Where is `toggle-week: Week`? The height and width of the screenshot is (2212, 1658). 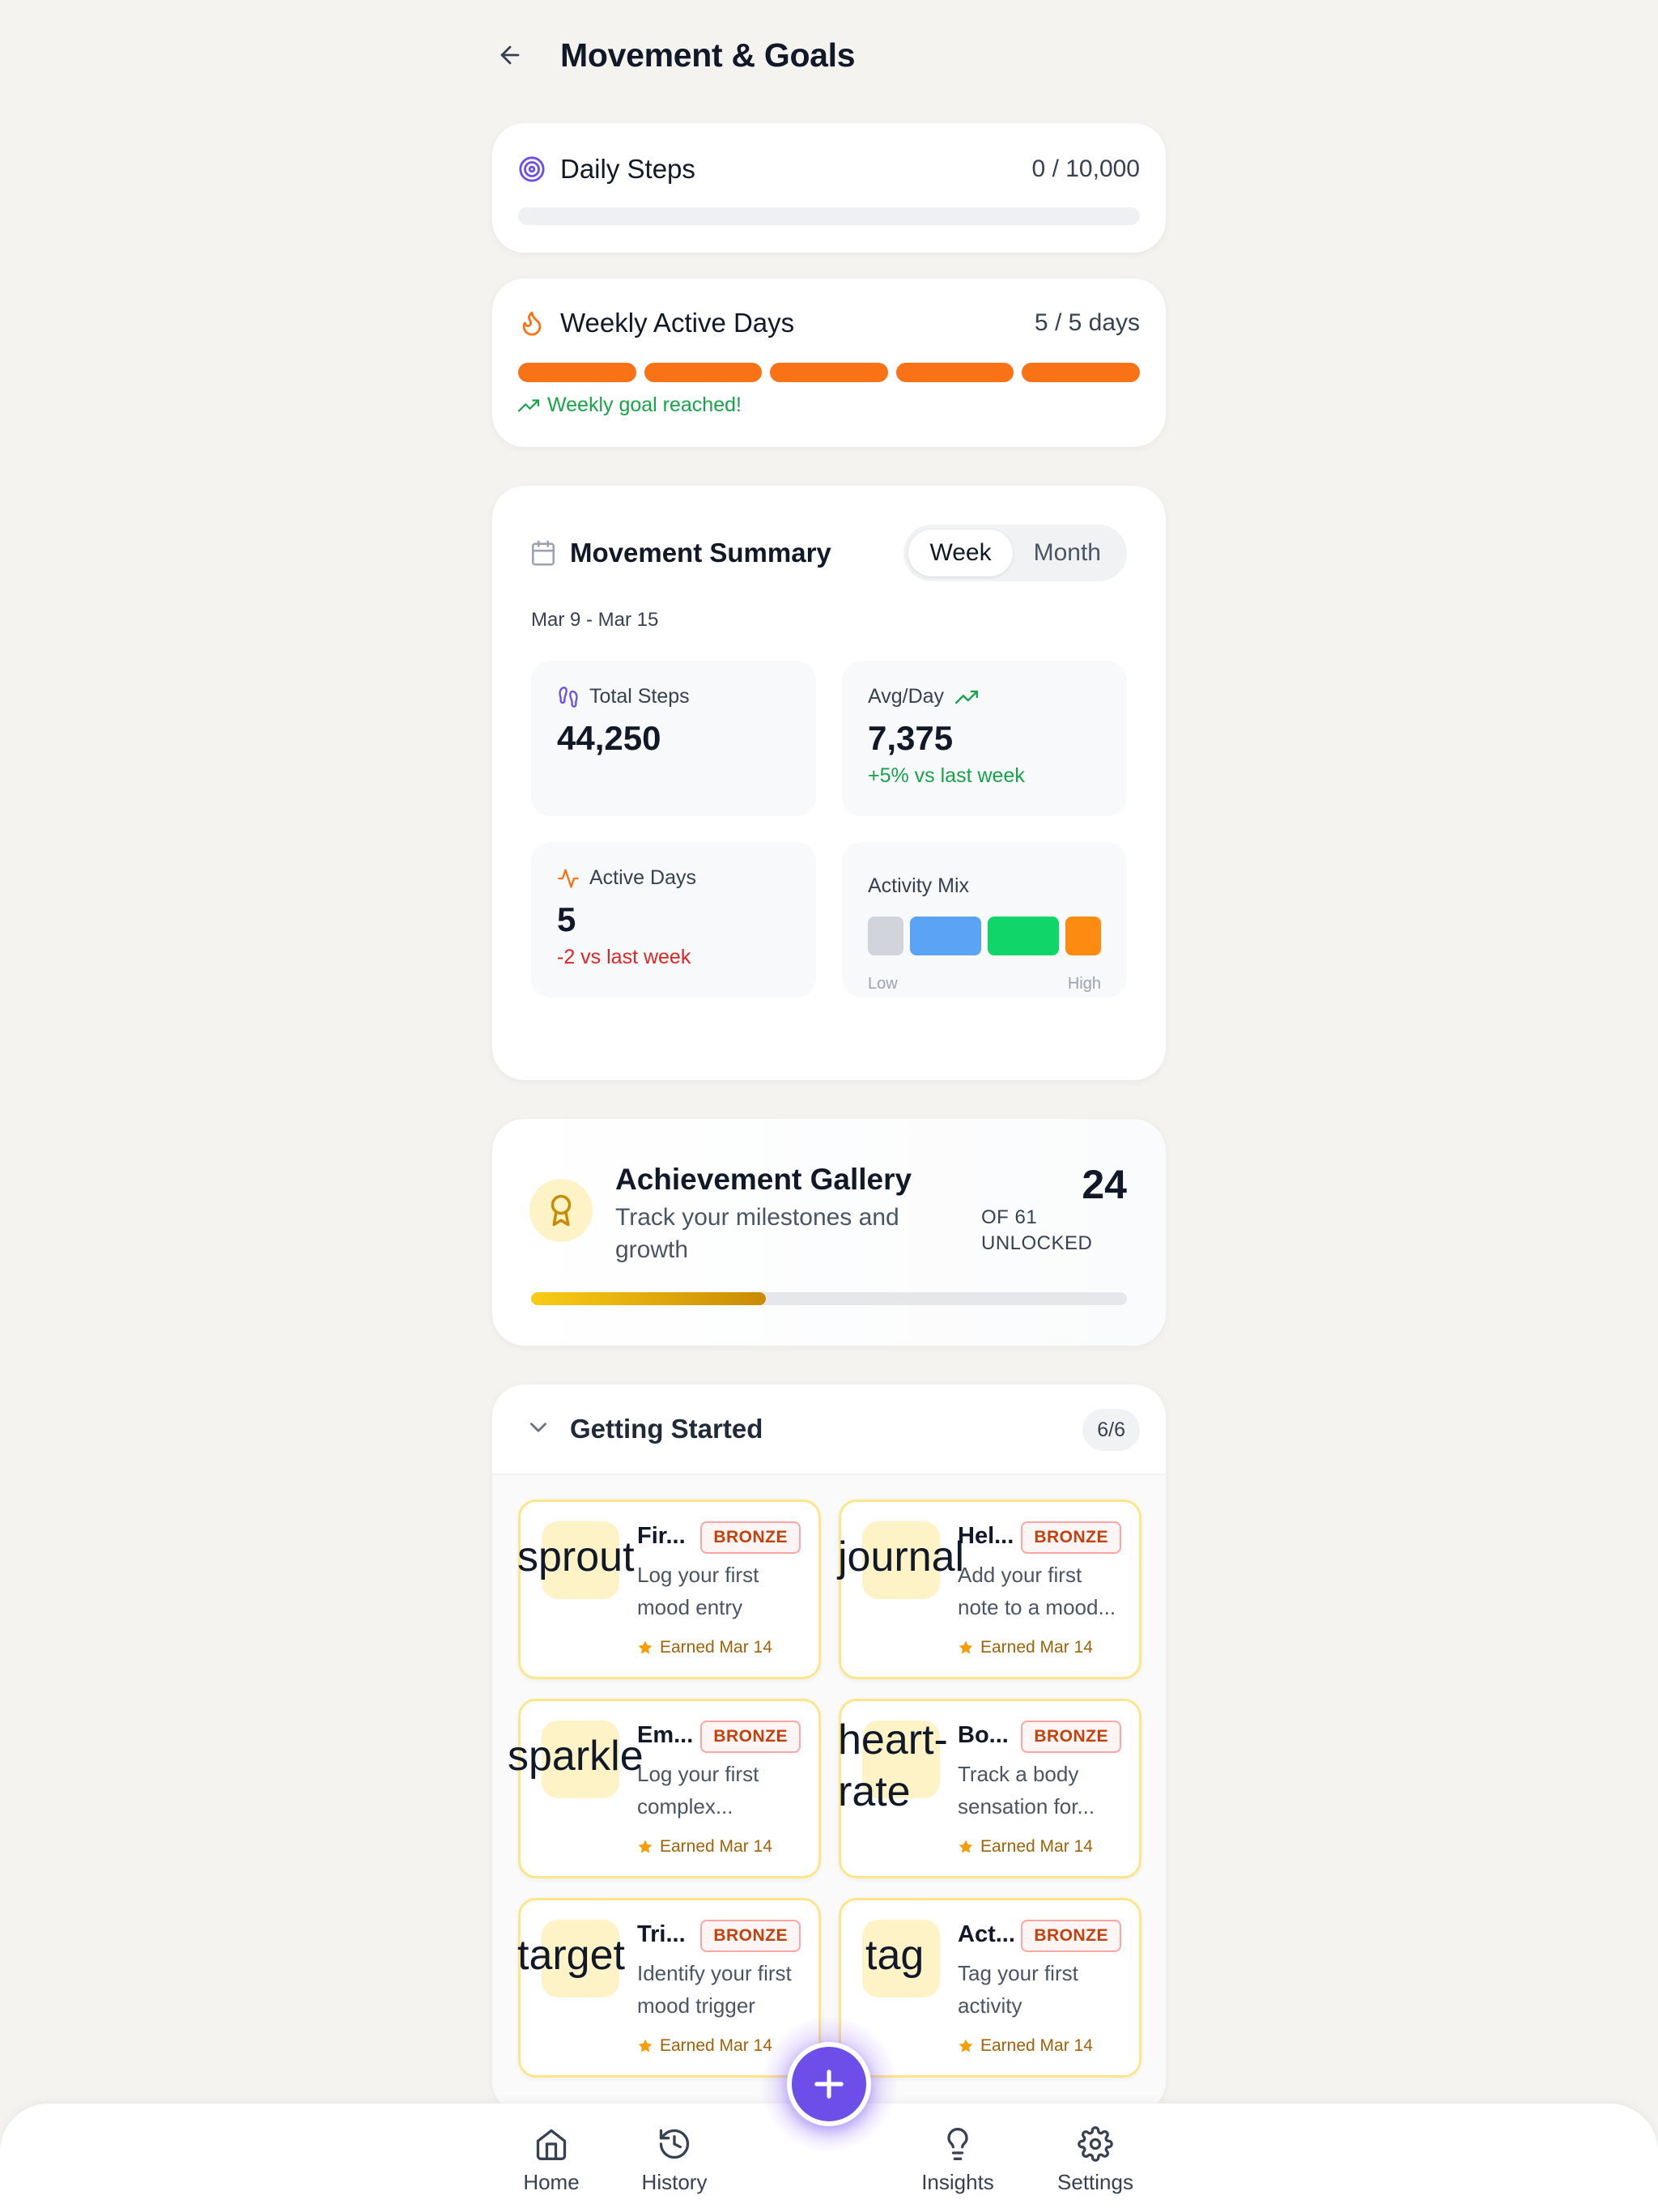
toggle-week: Week is located at coordinates (960, 553).